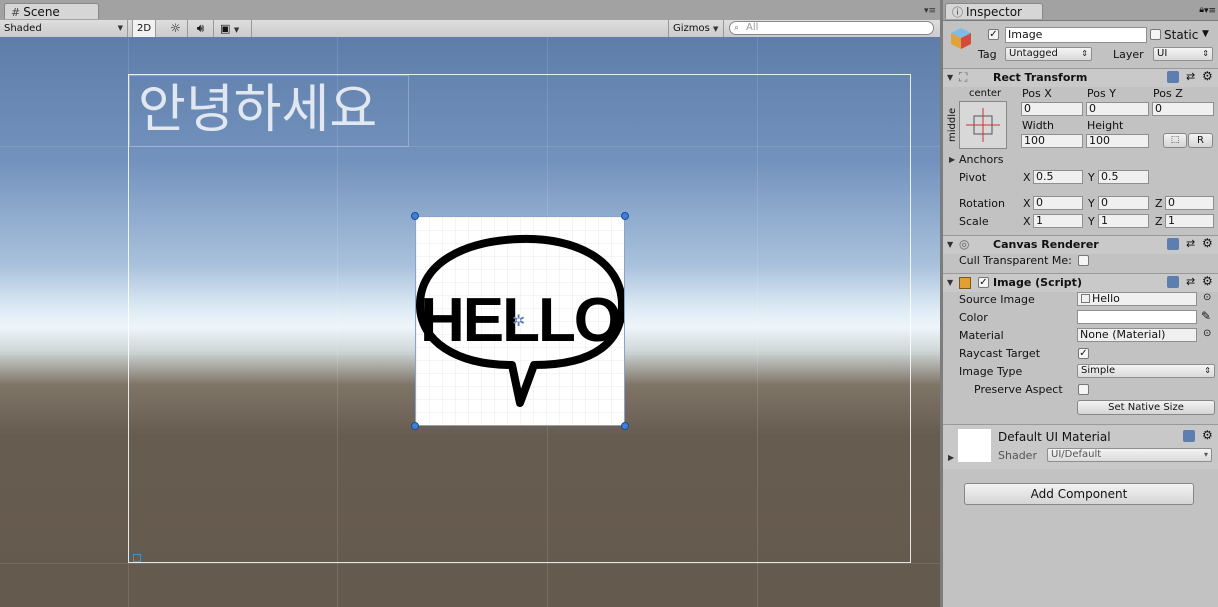  Describe the element at coordinates (1052, 141) in the screenshot. I see `width-field: 100` at that location.